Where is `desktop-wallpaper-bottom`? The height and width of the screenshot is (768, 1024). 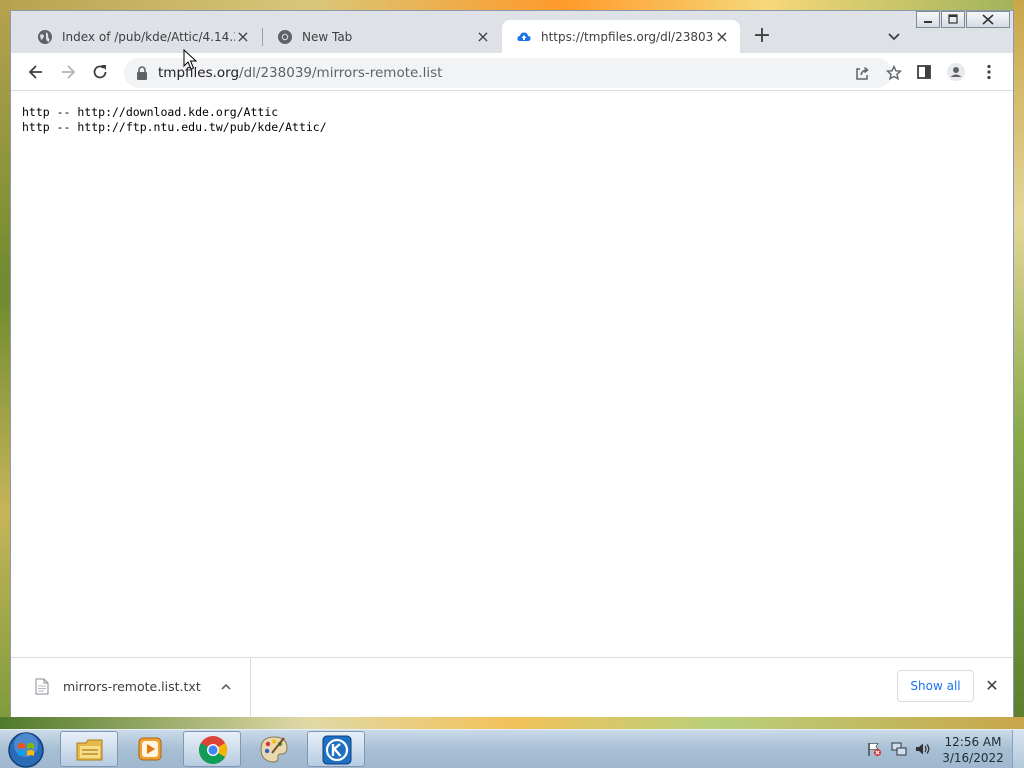 desktop-wallpaper-bottom is located at coordinates (512, 723).